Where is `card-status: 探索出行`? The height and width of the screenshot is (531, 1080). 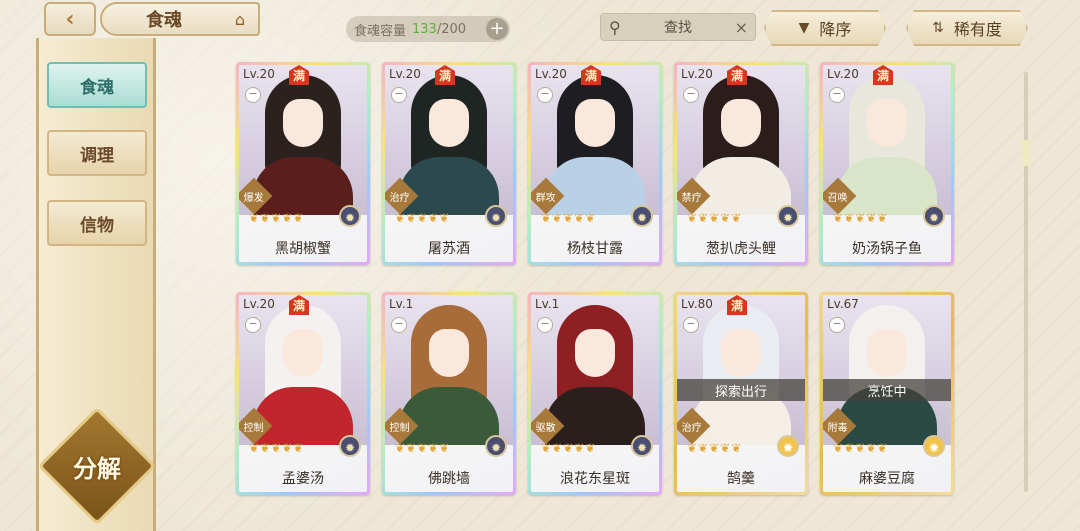
card-status: 探索出行 is located at coordinates (741, 390).